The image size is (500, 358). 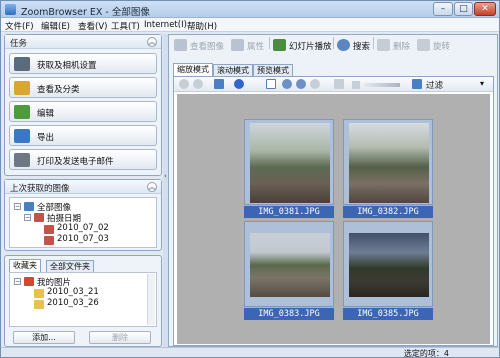 What do you see at coordinates (83, 63) in the screenshot?
I see `task-acquire-button: 获取及相机设置` at bounding box center [83, 63].